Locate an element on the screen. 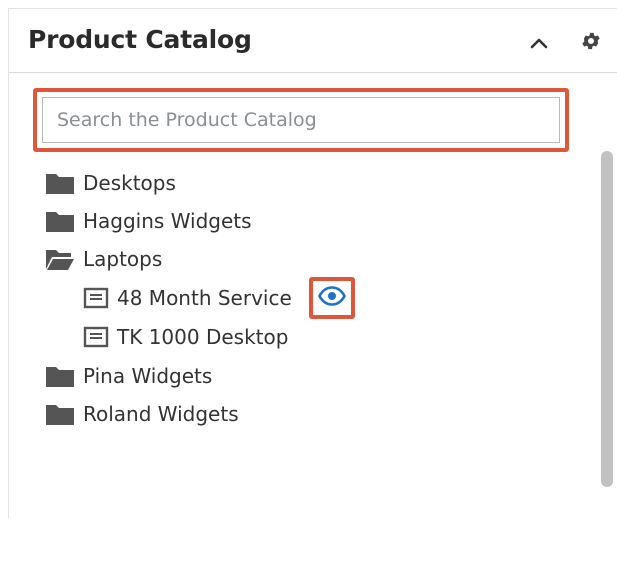  chevron-up-icon is located at coordinates (539, 43).